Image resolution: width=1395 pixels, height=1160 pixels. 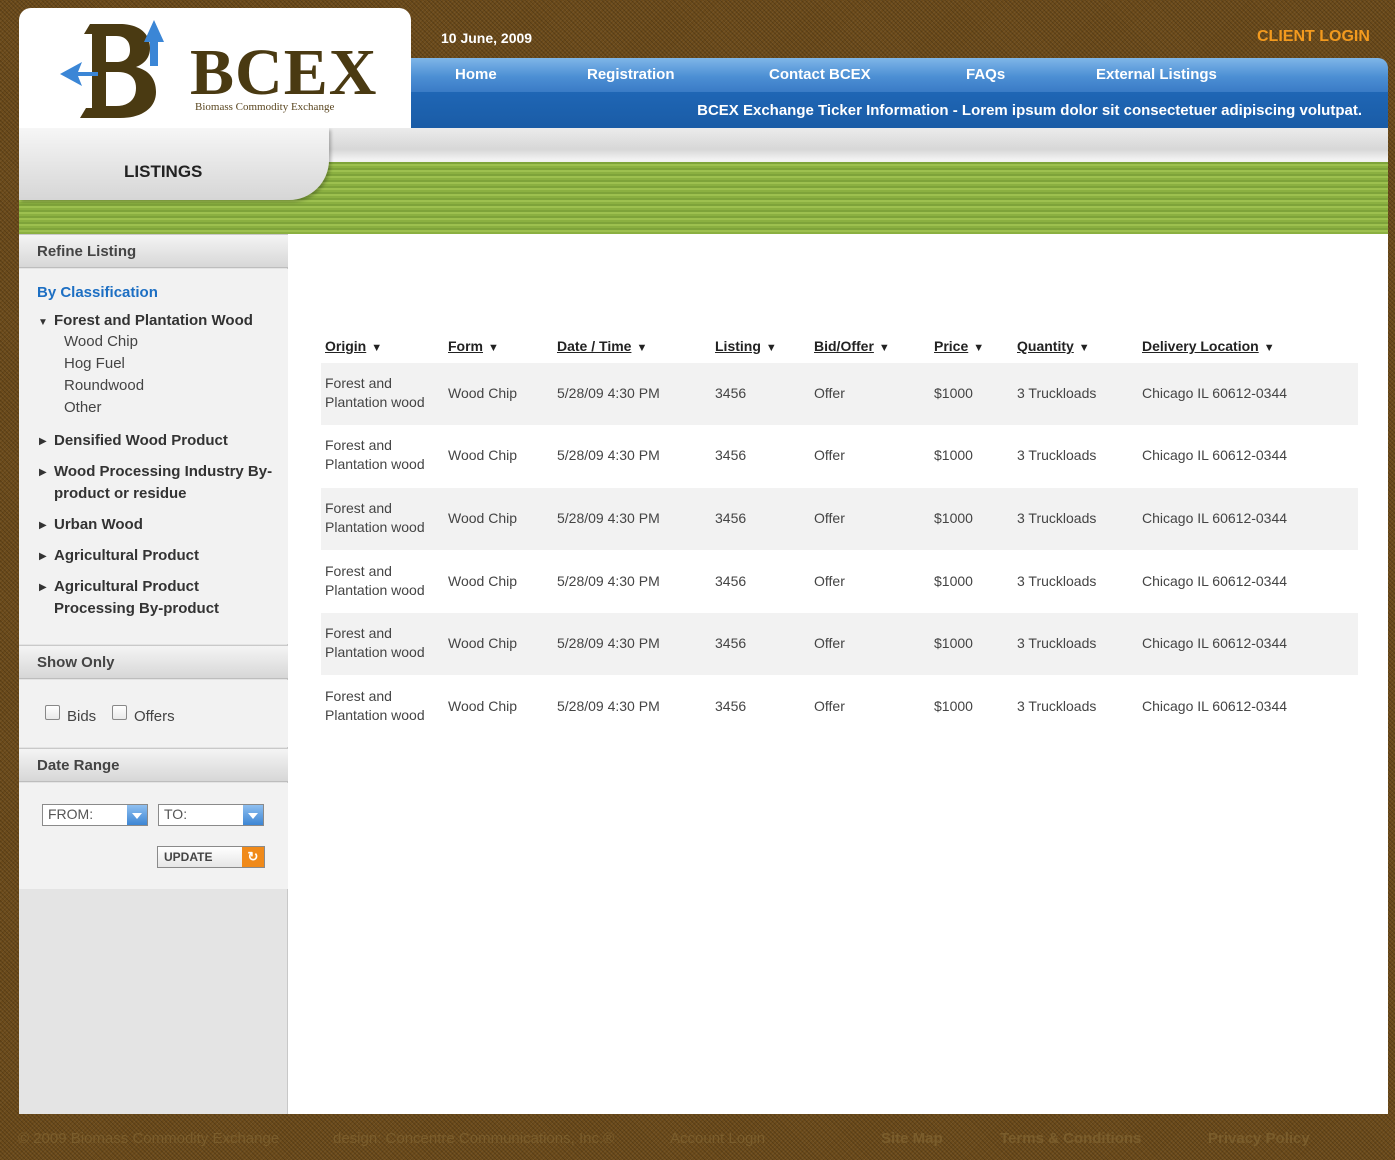 I want to click on cell-origin: Forest and Plantation wood, so click(x=375, y=455).